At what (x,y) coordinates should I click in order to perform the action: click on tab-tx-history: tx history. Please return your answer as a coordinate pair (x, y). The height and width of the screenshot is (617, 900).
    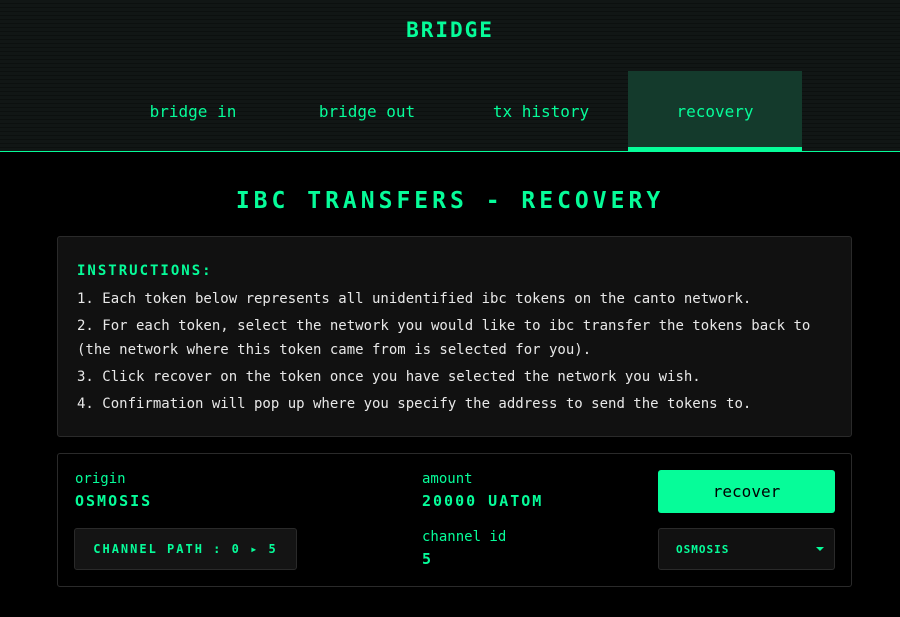
    Looking at the image, I should click on (541, 111).